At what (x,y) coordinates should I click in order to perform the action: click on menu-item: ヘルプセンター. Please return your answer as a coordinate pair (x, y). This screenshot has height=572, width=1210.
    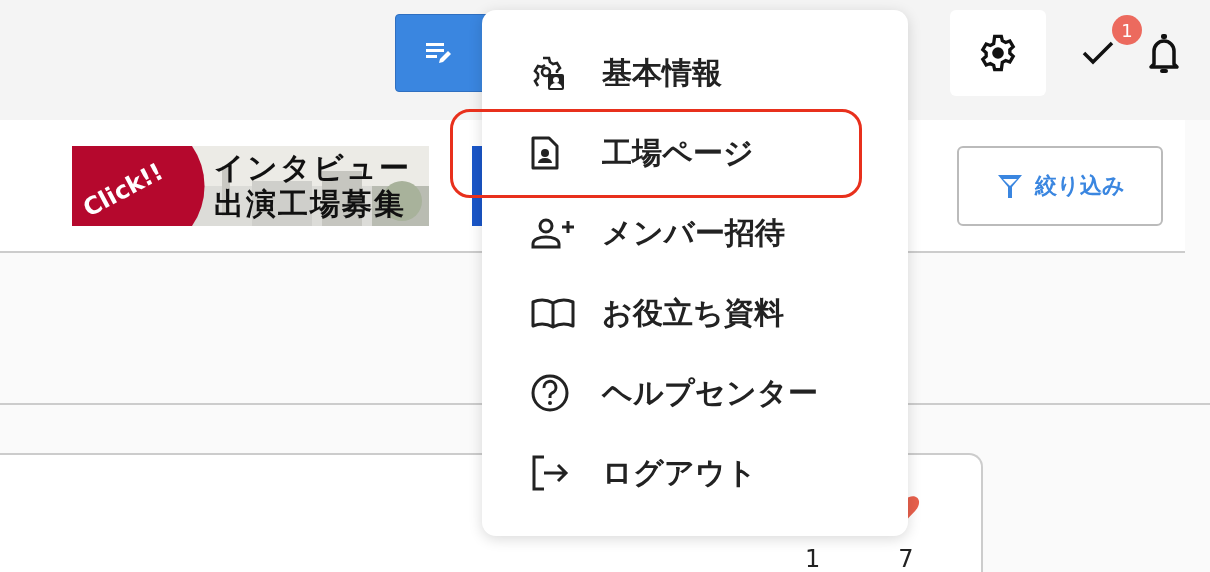
    Looking at the image, I should click on (672, 393).